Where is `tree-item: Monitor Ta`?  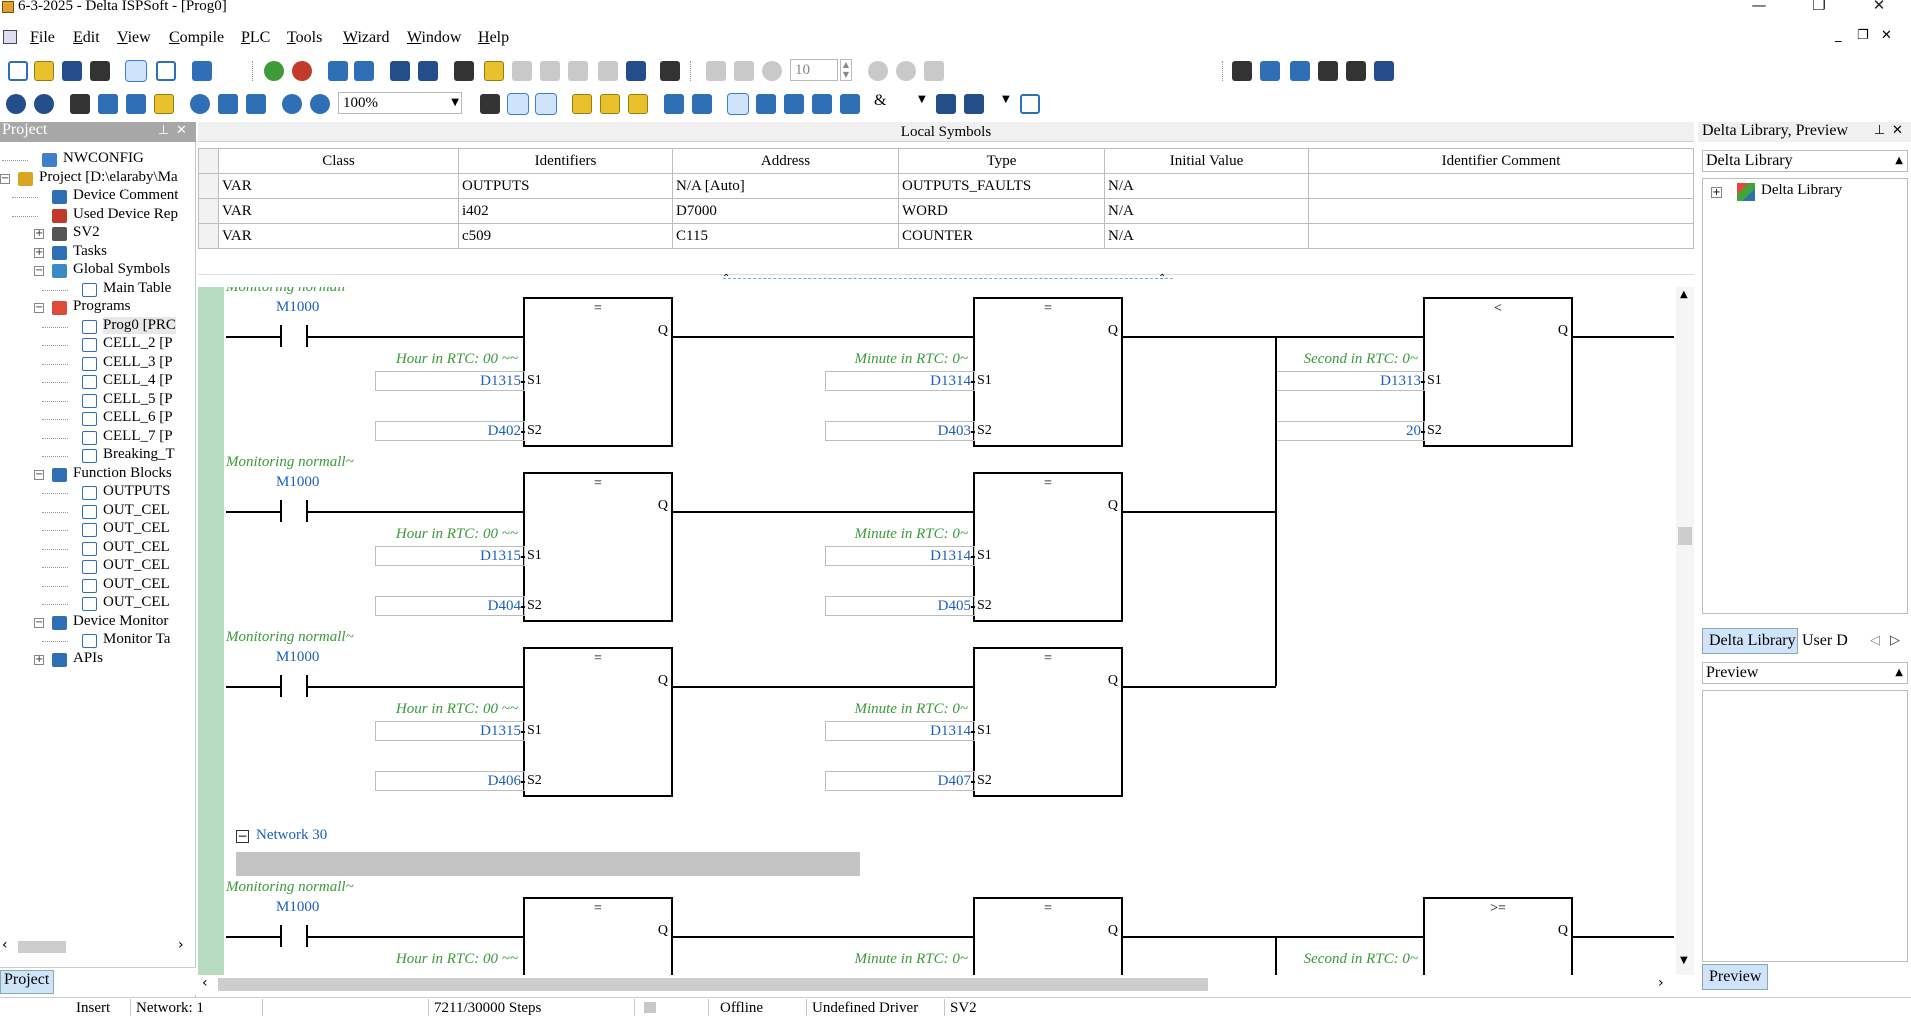
tree-item: Monitor Ta is located at coordinates (98, 641).